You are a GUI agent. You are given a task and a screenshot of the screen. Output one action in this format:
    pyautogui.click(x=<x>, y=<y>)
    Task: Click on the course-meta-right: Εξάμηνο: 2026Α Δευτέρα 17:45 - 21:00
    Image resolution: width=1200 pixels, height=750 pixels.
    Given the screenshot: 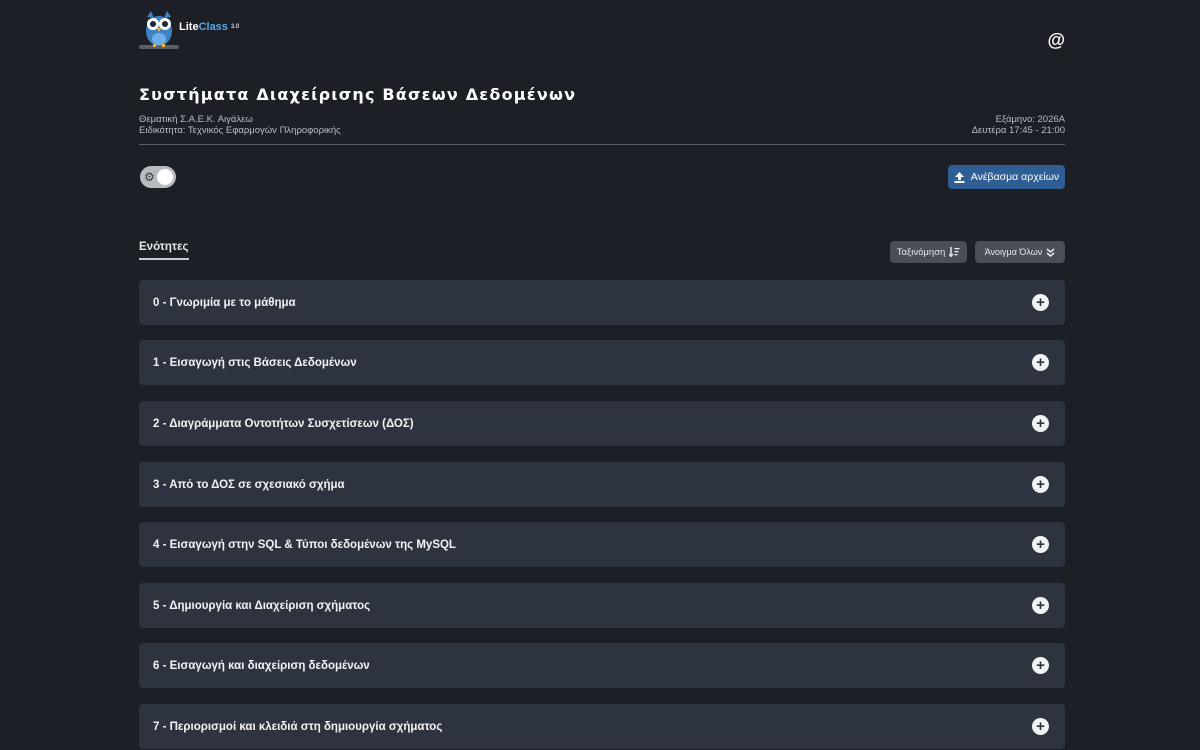 What is the action you would take?
    pyautogui.click(x=1018, y=125)
    